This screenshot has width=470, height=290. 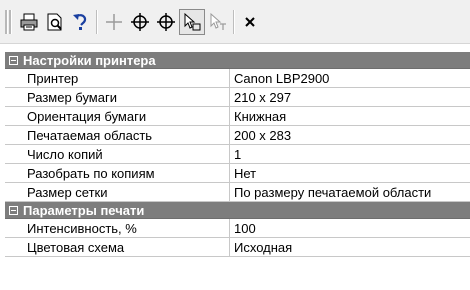 I want to click on property-row: Интенсивность, % 100, so click(x=237, y=228).